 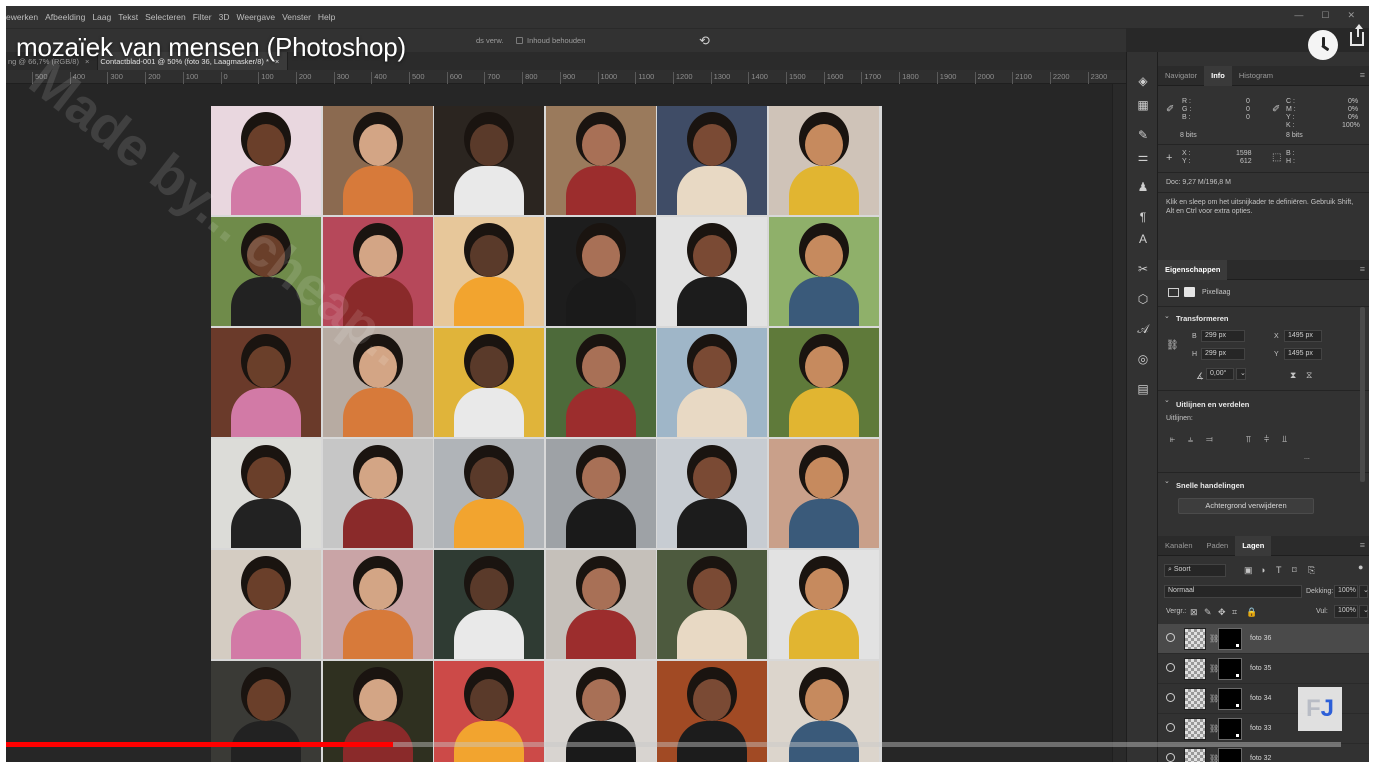 What do you see at coordinates (1260, 638) in the screenshot?
I see `layer-name: foto 36` at bounding box center [1260, 638].